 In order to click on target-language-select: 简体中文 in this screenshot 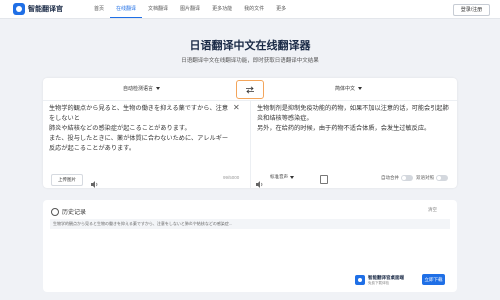, I will do `click(349, 88)`.